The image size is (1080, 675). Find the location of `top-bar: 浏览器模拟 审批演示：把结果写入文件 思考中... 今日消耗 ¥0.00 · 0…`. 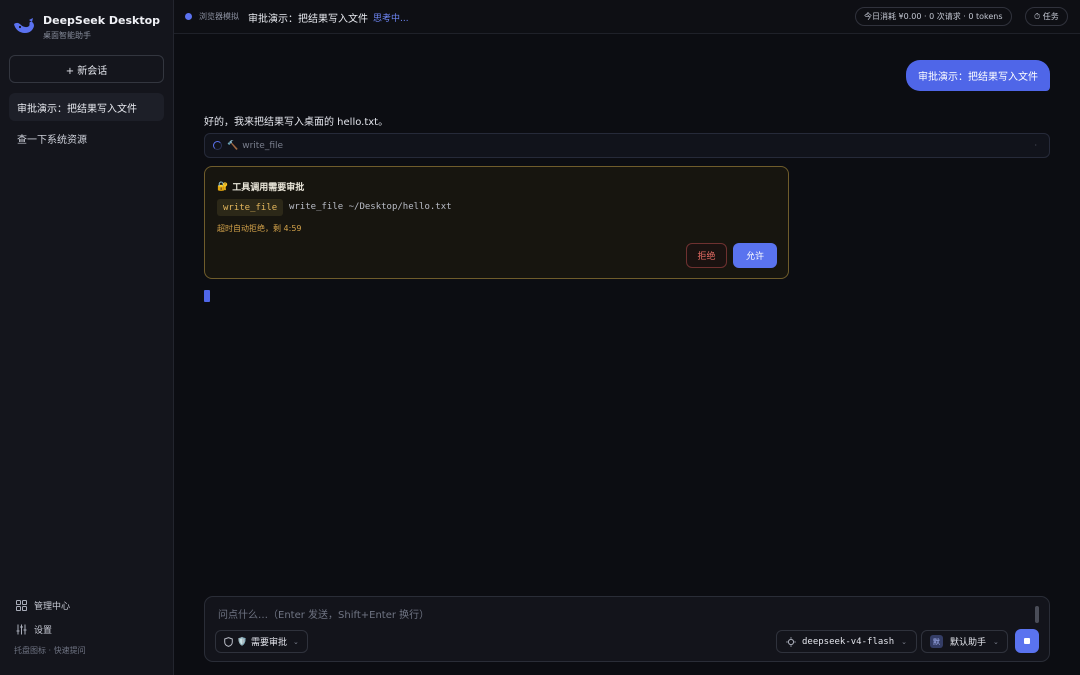

top-bar: 浏览器模拟 审批演示：把结果写入文件 思考中... 今日消耗 ¥0.00 · 0… is located at coordinates (627, 17).